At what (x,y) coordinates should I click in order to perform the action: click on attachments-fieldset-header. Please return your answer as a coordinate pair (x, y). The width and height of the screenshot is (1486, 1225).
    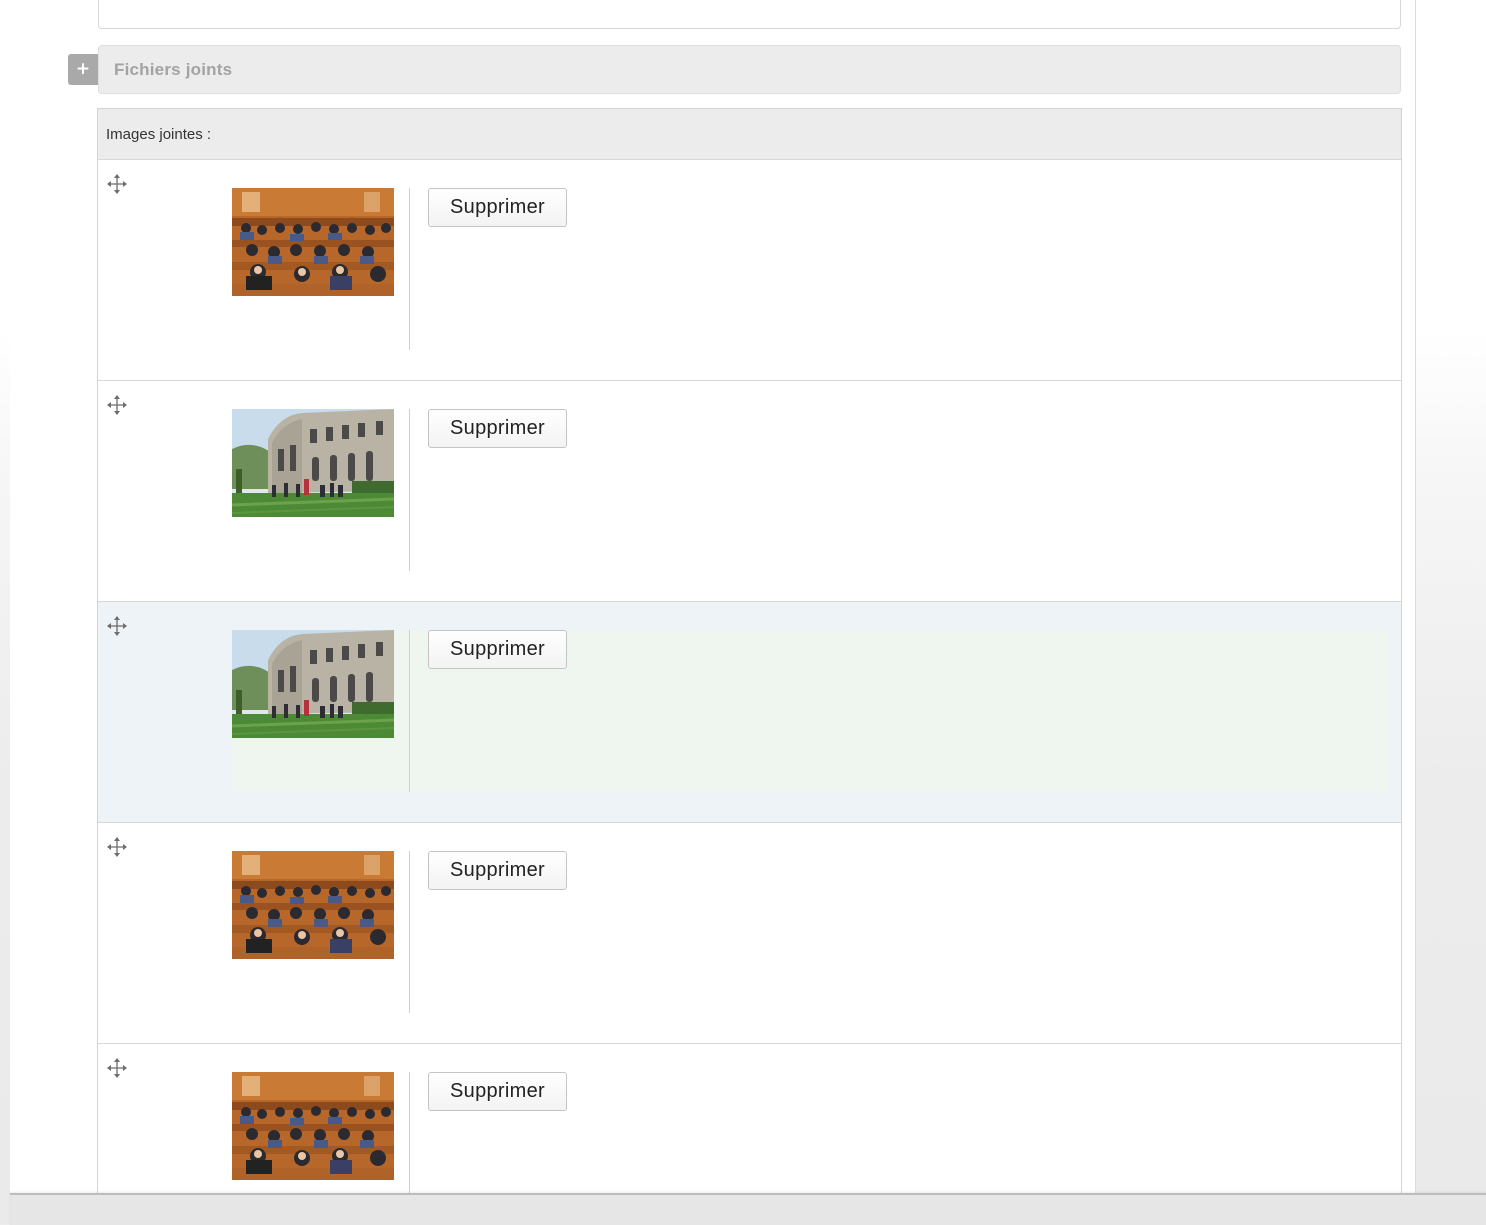
    Looking at the image, I should click on (749, 69).